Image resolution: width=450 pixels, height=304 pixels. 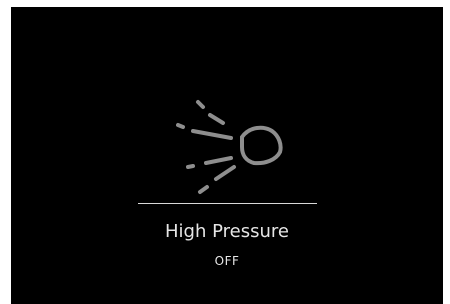 I want to click on divider, so click(x=227, y=203).